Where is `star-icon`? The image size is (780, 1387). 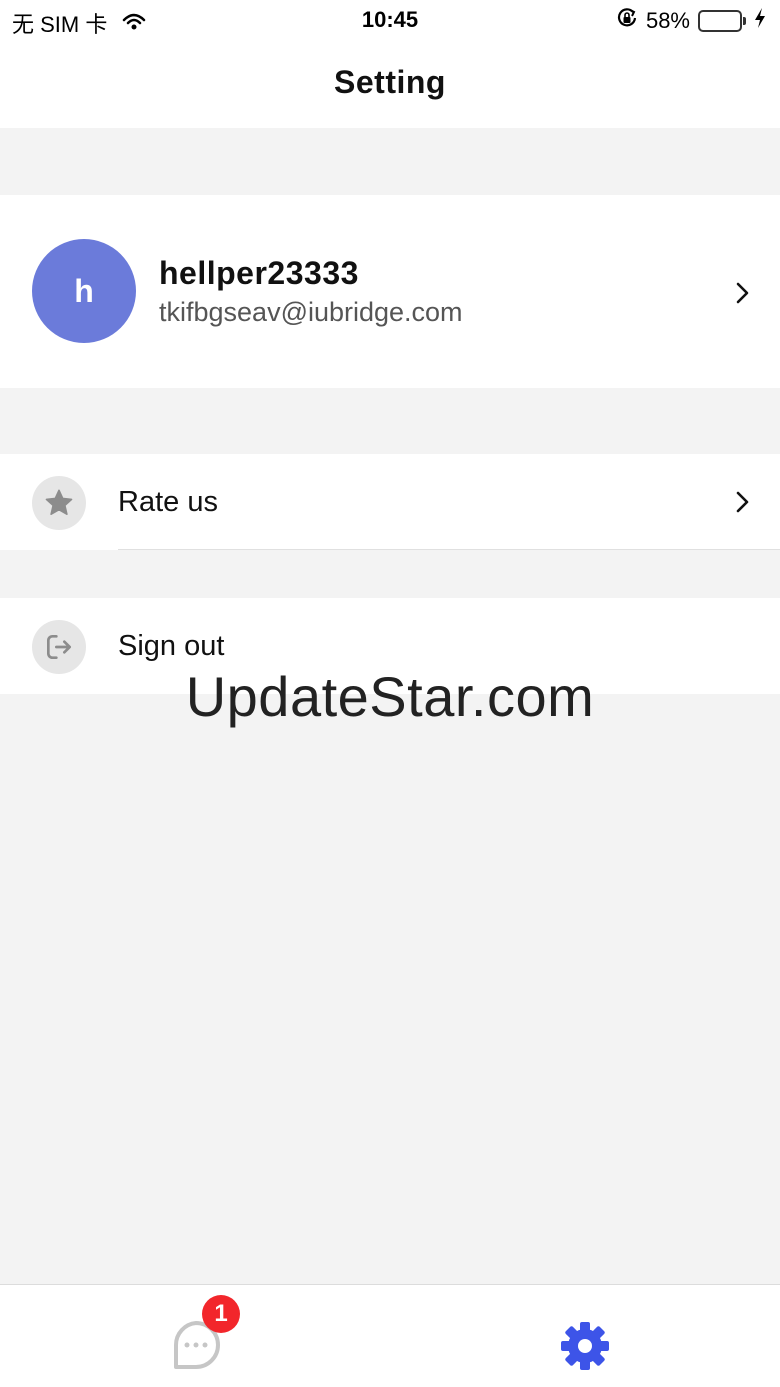
star-icon is located at coordinates (59, 503).